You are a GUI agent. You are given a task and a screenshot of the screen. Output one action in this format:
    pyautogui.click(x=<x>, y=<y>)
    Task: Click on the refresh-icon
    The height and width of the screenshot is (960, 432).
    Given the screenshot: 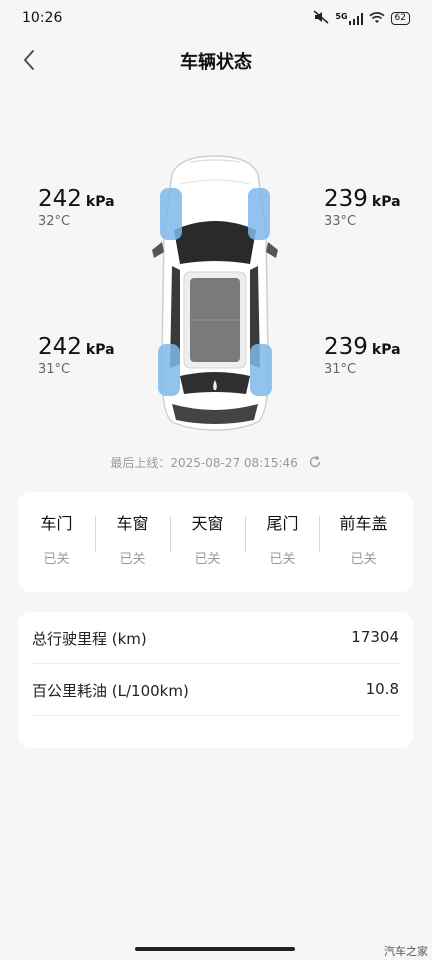 What is the action you would take?
    pyautogui.click(x=314, y=461)
    